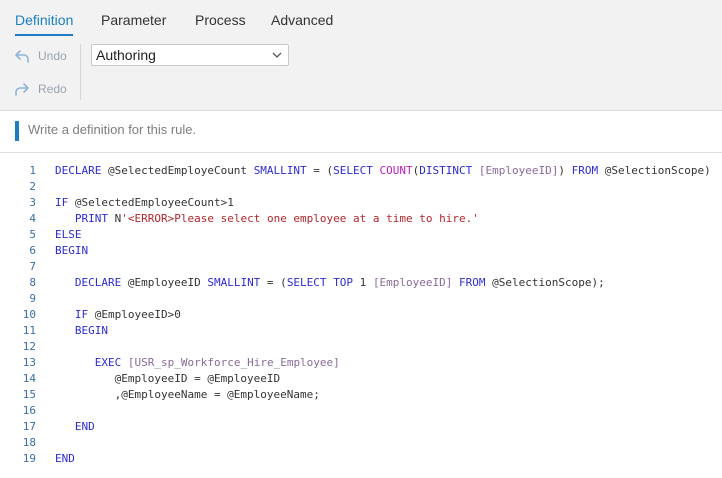 The width and height of the screenshot is (722, 478). What do you see at coordinates (22, 89) in the screenshot?
I see `redo-icon` at bounding box center [22, 89].